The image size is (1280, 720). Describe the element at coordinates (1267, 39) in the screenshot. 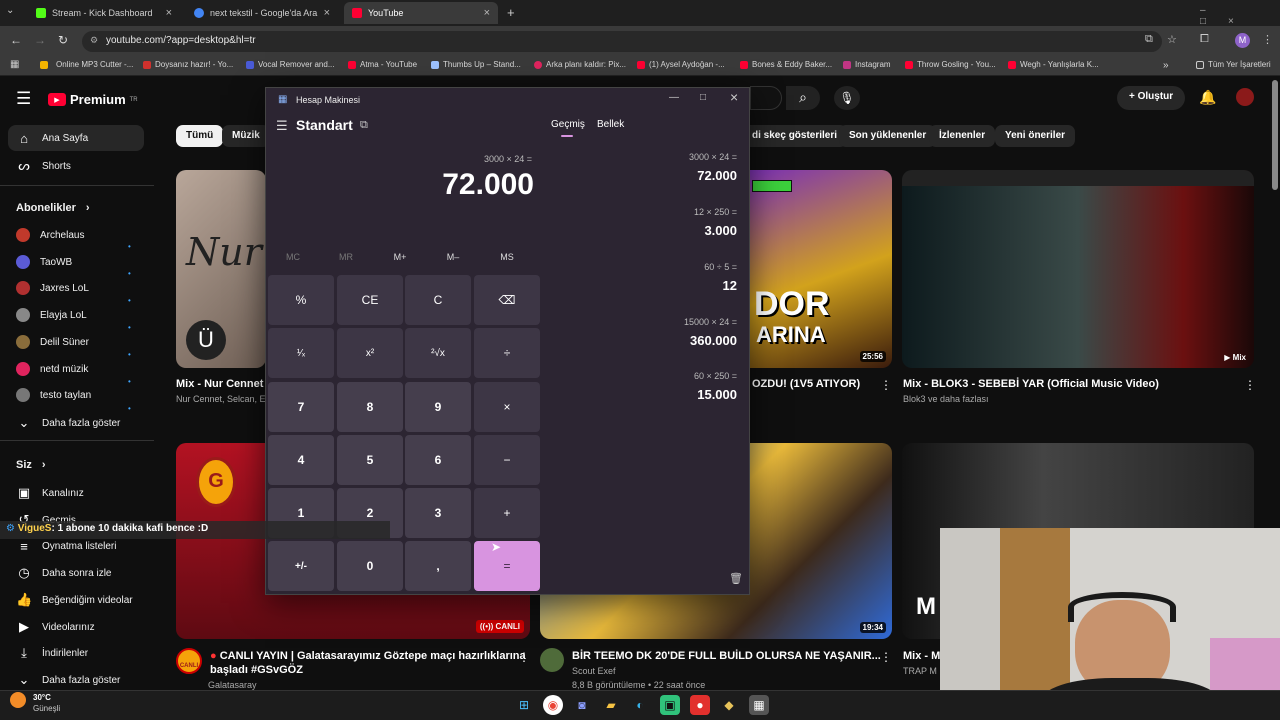

I see `menu-icon: ⋮` at that location.